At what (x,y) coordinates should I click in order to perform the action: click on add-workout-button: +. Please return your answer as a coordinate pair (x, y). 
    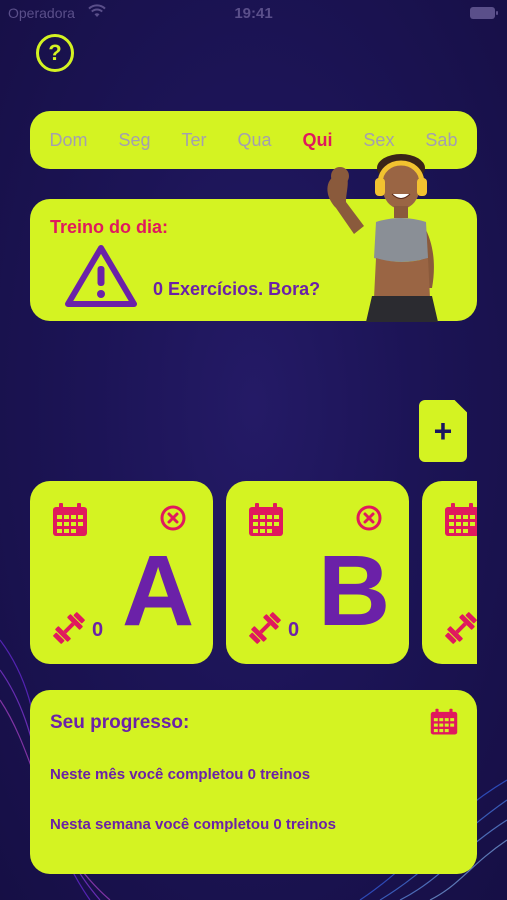
    Looking at the image, I should click on (443, 431).